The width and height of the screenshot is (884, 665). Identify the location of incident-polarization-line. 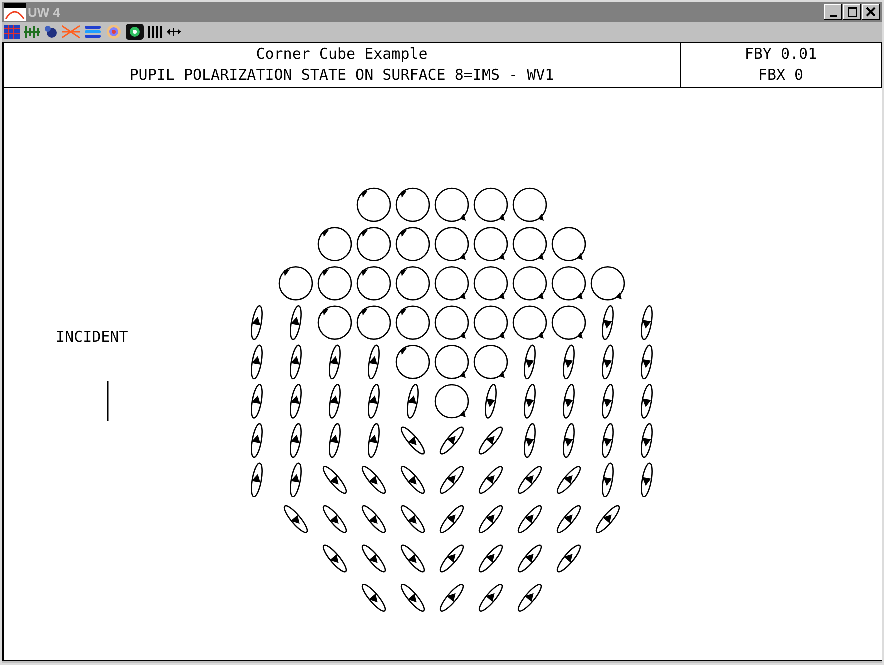
(108, 401).